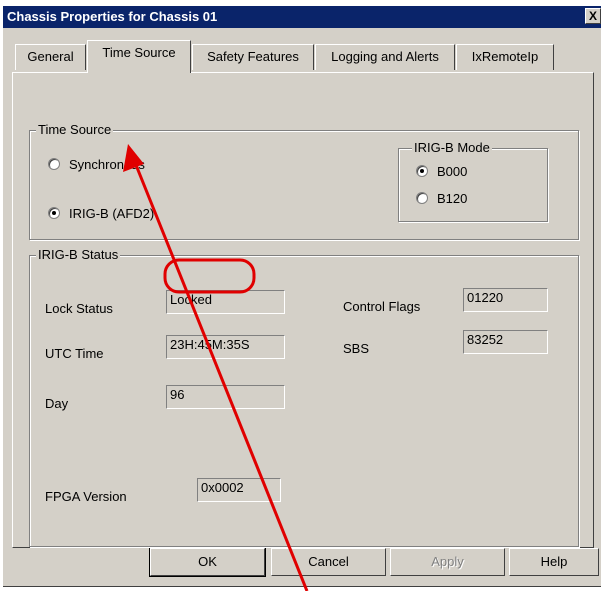  Describe the element at coordinates (225, 397) in the screenshot. I see `day-field: 96` at that location.